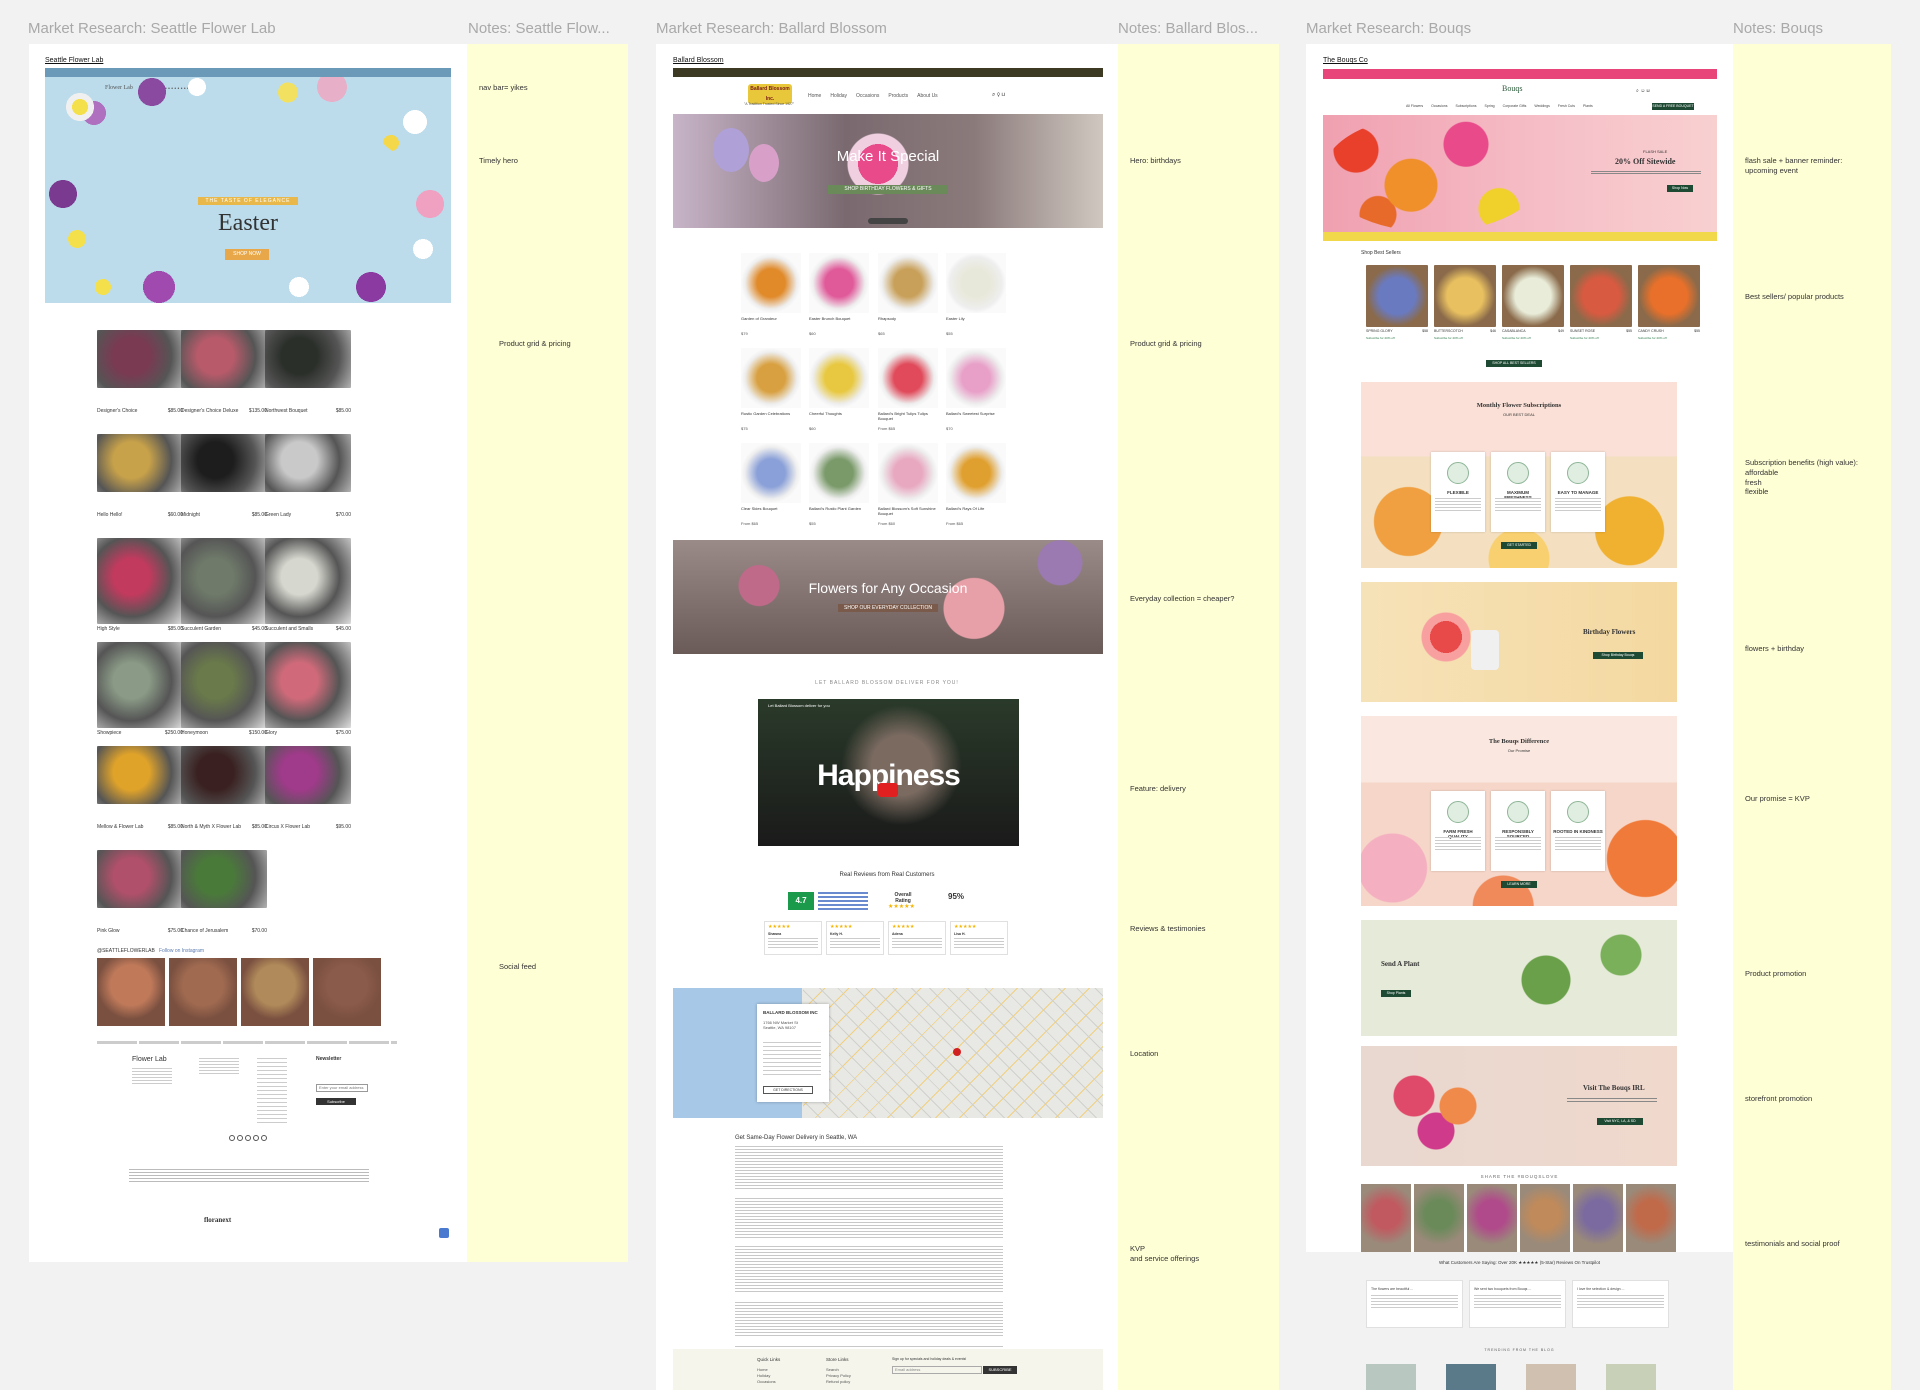 The image size is (1920, 1390). I want to click on get-directions-button: GET DIRECTIONS, so click(788, 1090).